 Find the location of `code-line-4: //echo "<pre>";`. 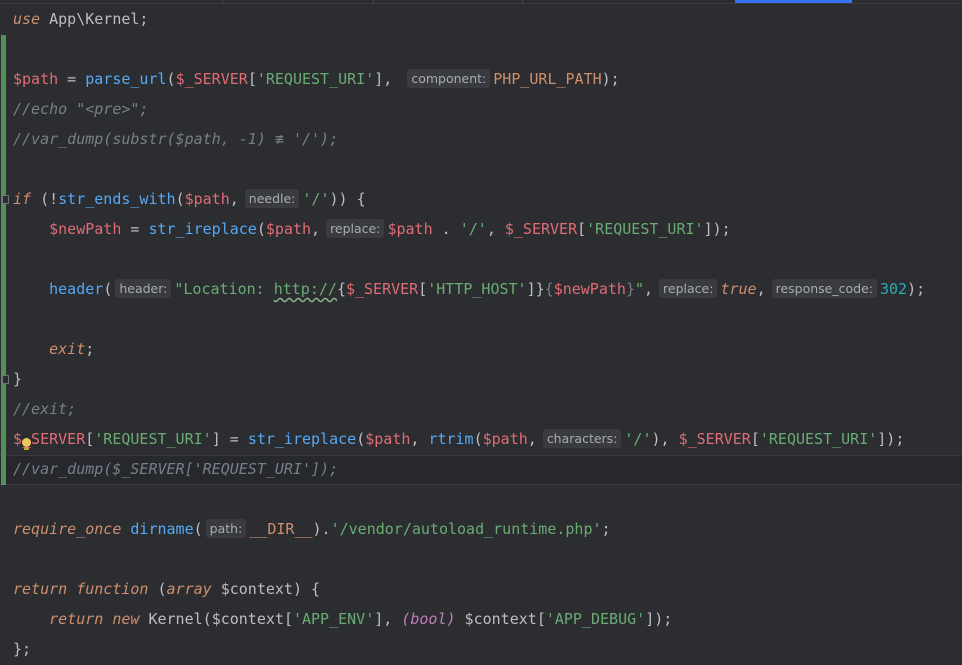

code-line-4: //echo "<pre>"; is located at coordinates (80, 109).